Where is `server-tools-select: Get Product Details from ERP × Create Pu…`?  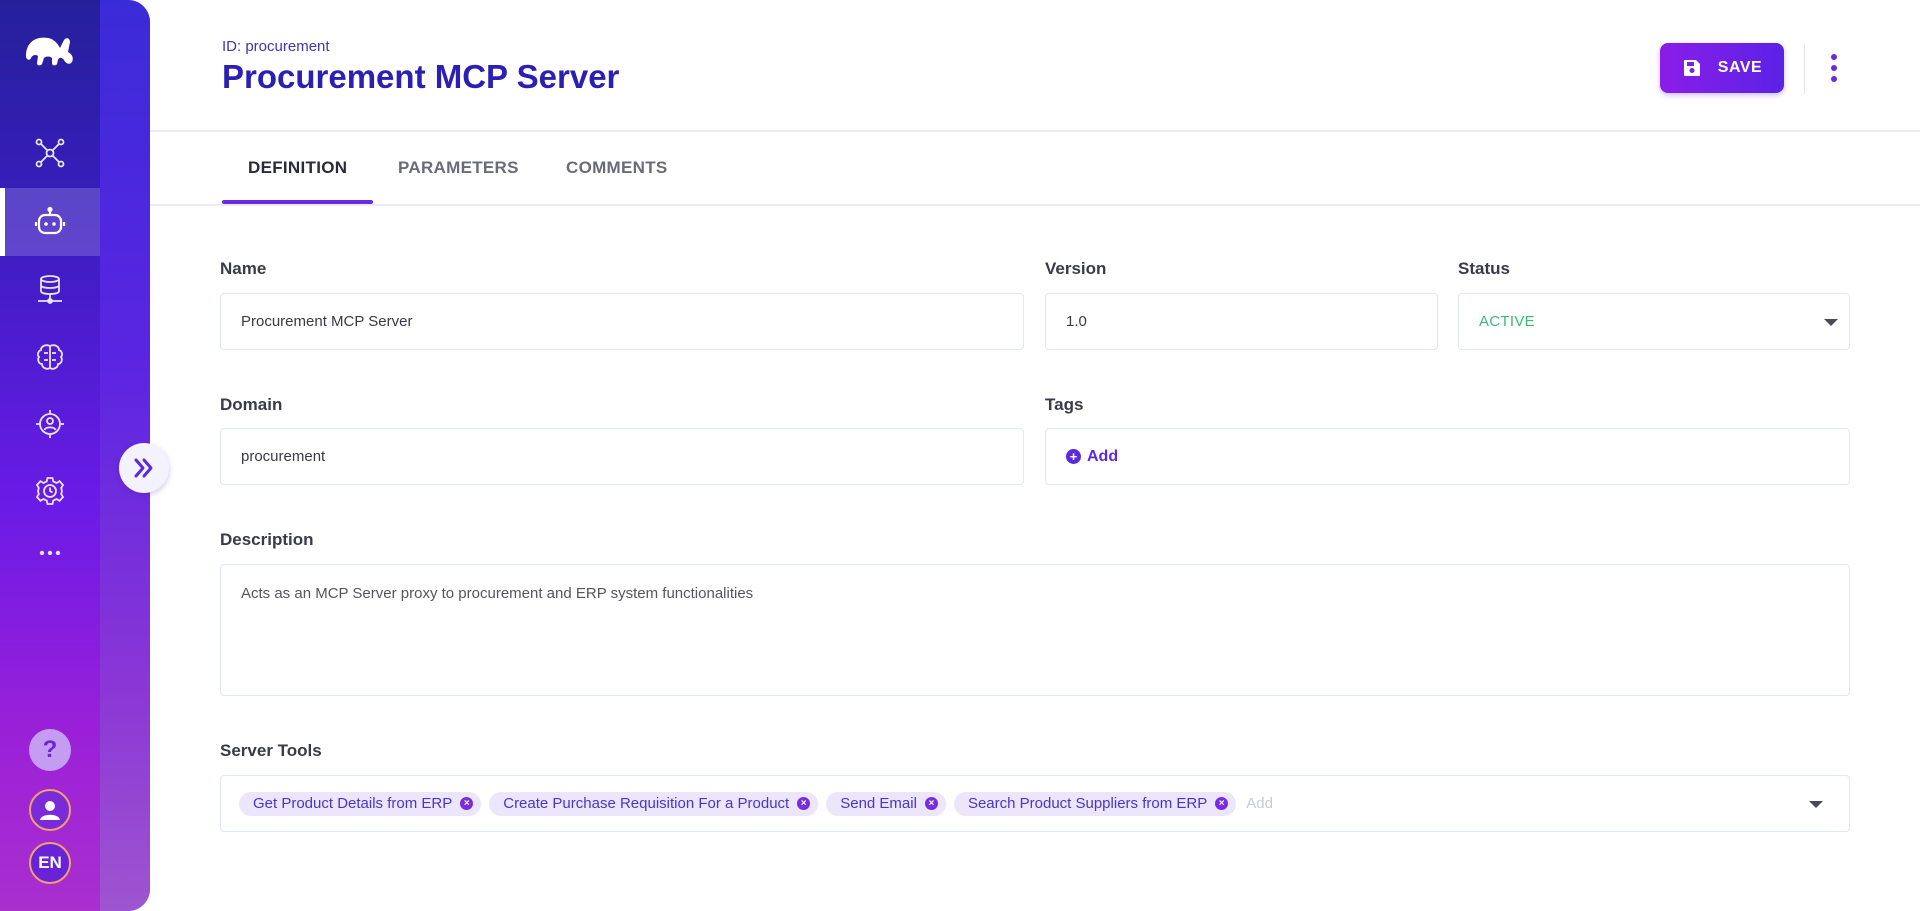 server-tools-select: Get Product Details from ERP × Create Pu… is located at coordinates (1035, 803).